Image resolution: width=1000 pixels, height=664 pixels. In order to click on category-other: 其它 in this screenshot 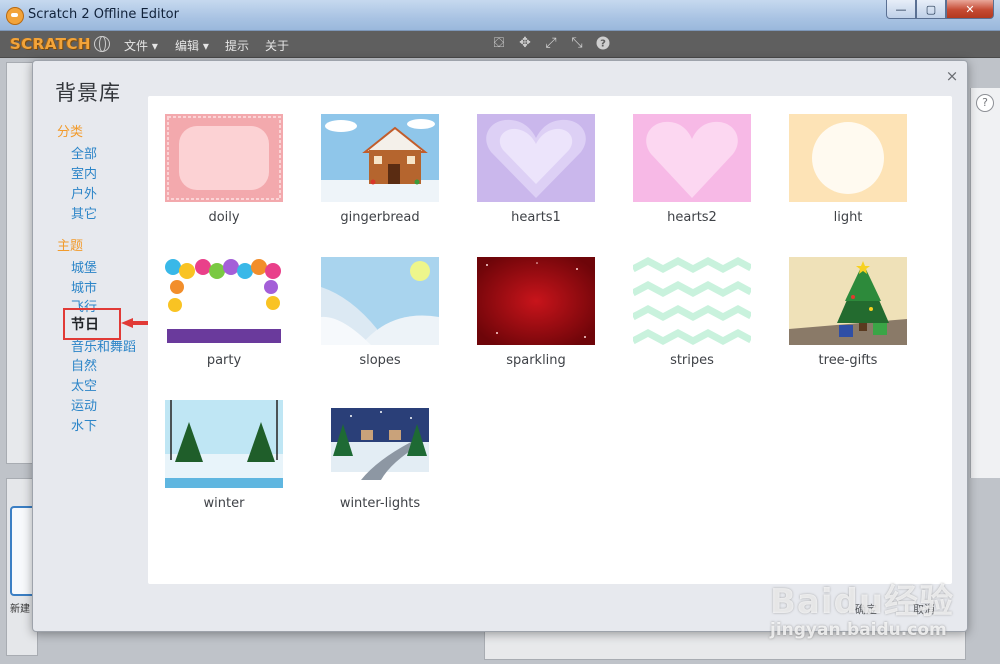, I will do `click(84, 212)`.